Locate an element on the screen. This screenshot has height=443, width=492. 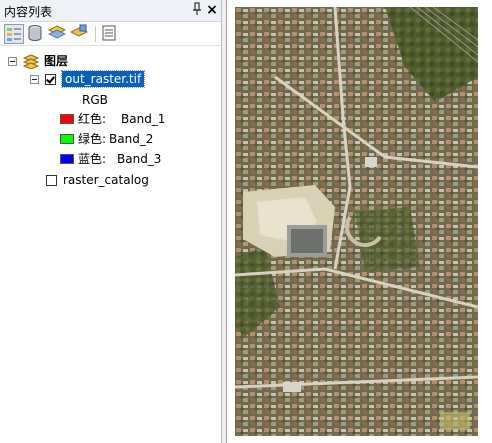
drawing-order-icon is located at coordinates (14, 34).